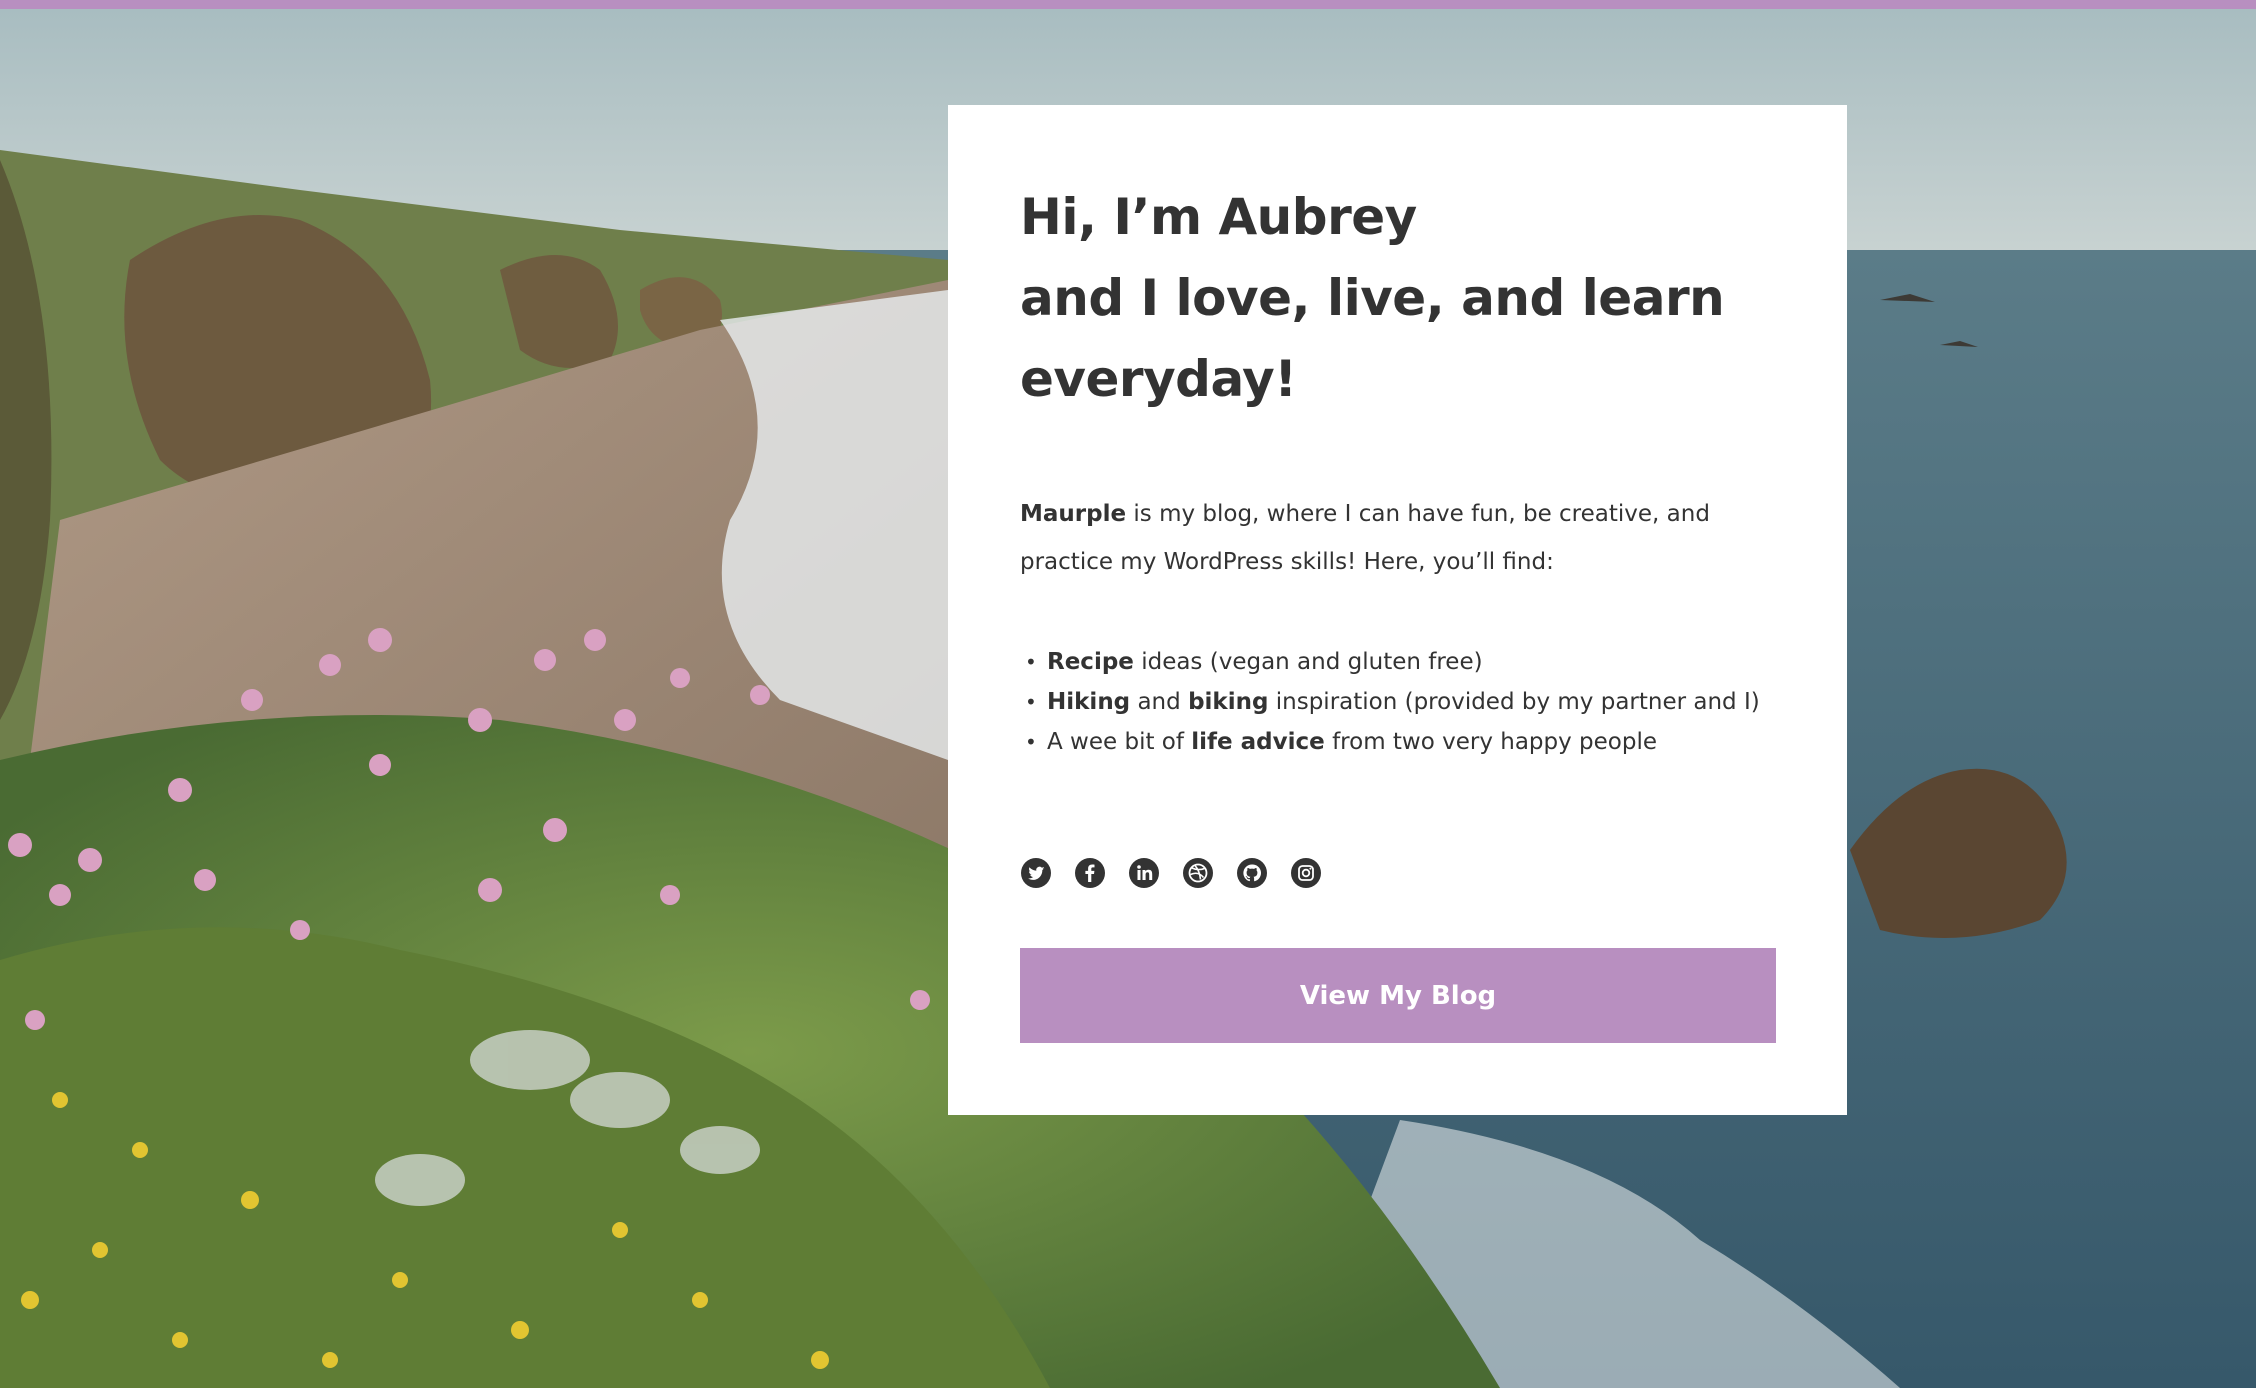 The width and height of the screenshot is (2256, 1388). I want to click on headline-line: and I love, live, and learn, so click(1372, 298).